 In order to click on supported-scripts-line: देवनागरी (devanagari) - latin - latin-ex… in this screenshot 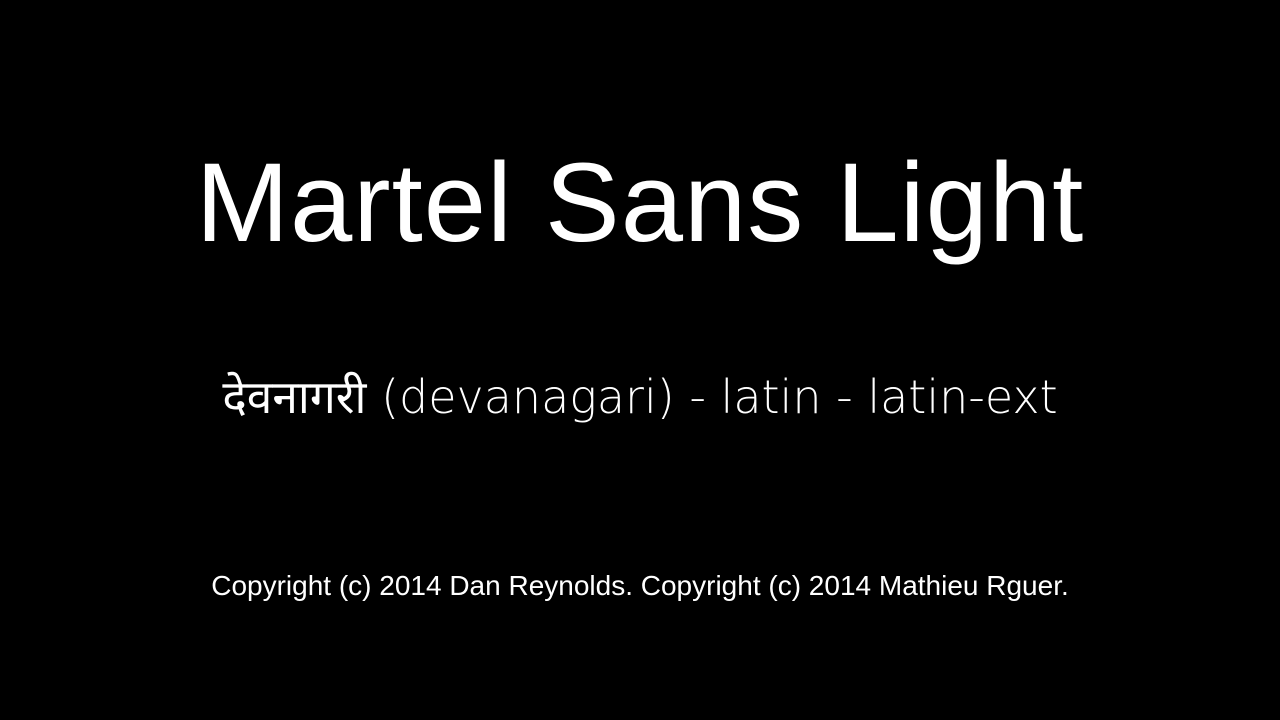, I will do `click(640, 397)`.